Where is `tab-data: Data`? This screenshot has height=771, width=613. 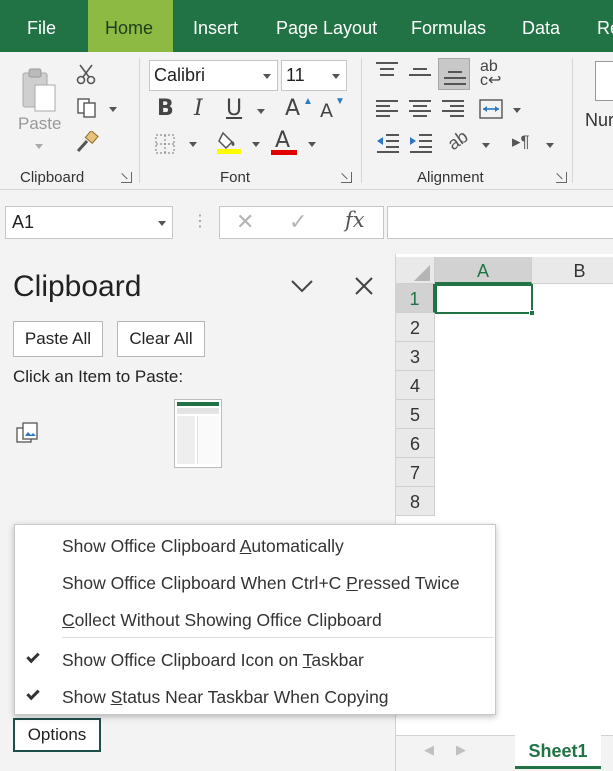 tab-data: Data is located at coordinates (541, 26).